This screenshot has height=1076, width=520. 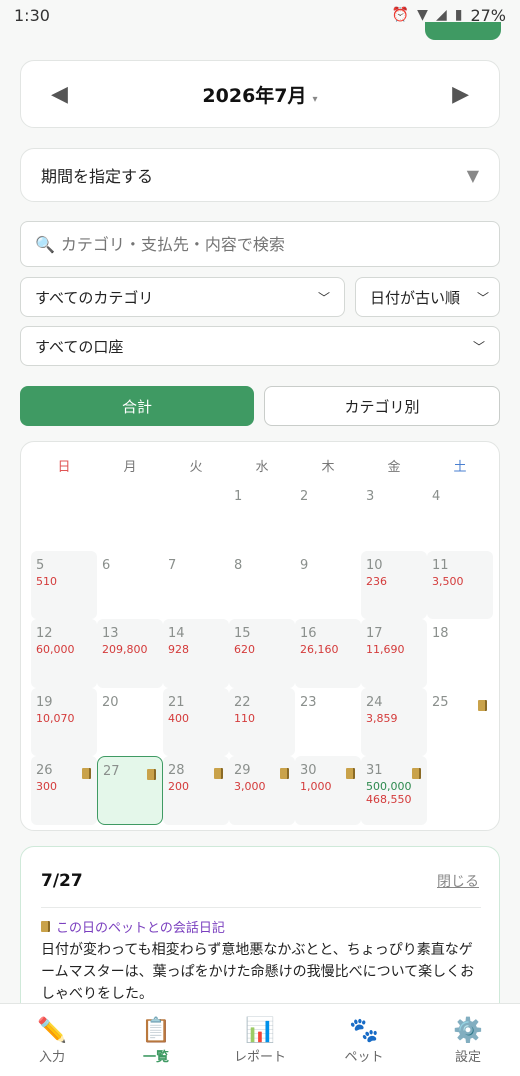 I want to click on day-expense: 468,550, so click(x=389, y=799).